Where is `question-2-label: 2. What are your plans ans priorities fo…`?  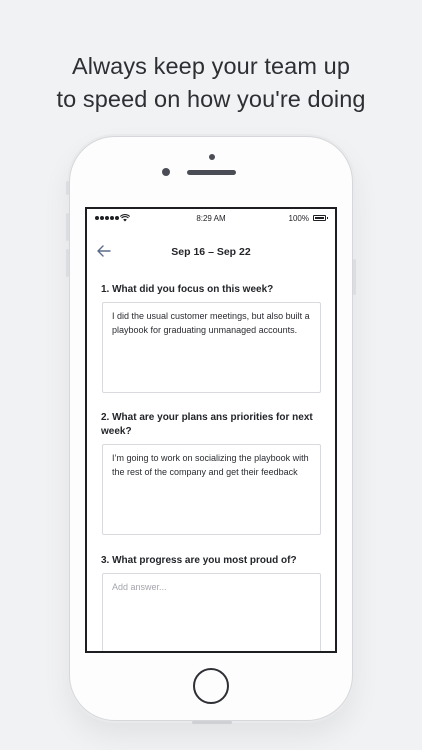
question-2-label: 2. What are your plans ans priorities fo… is located at coordinates (207, 424).